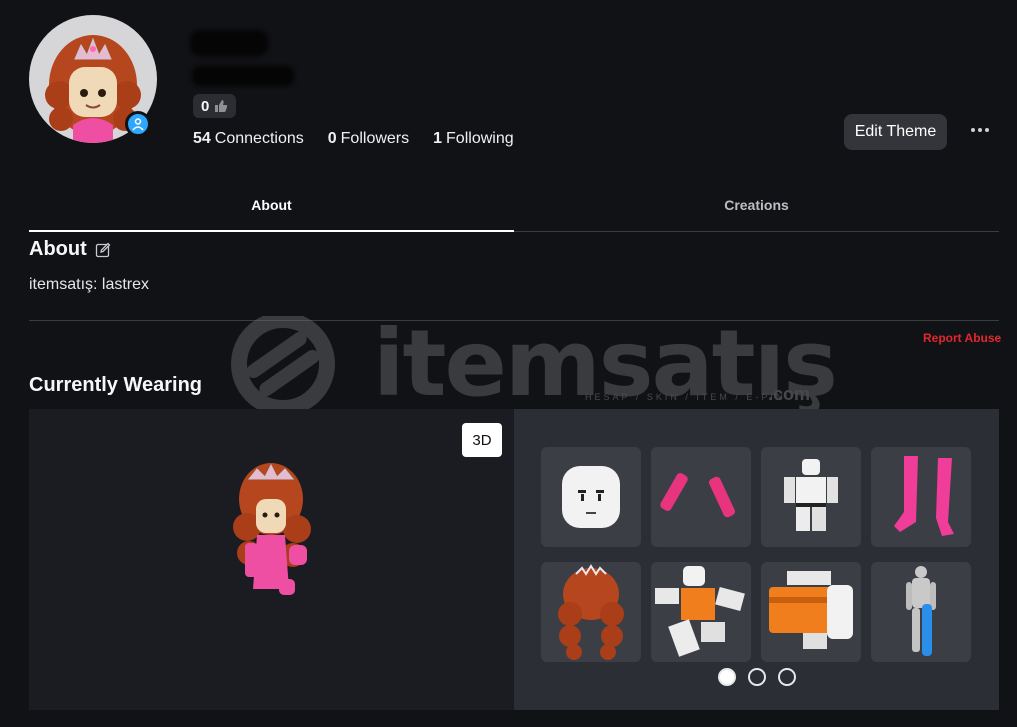  I want to click on orange-outfit-icon, so click(700, 611).